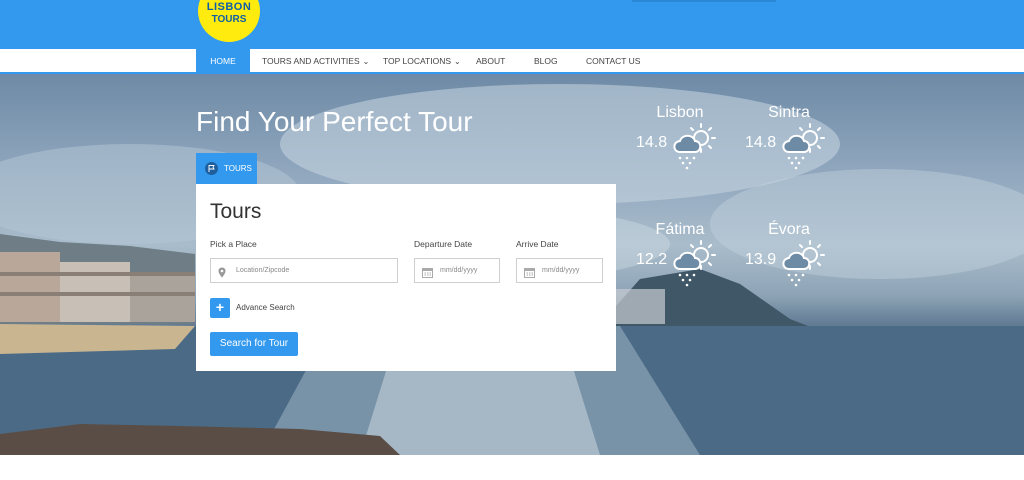 This screenshot has height=480, width=1024. I want to click on location-placeholder: Location/Zipcode, so click(263, 270).